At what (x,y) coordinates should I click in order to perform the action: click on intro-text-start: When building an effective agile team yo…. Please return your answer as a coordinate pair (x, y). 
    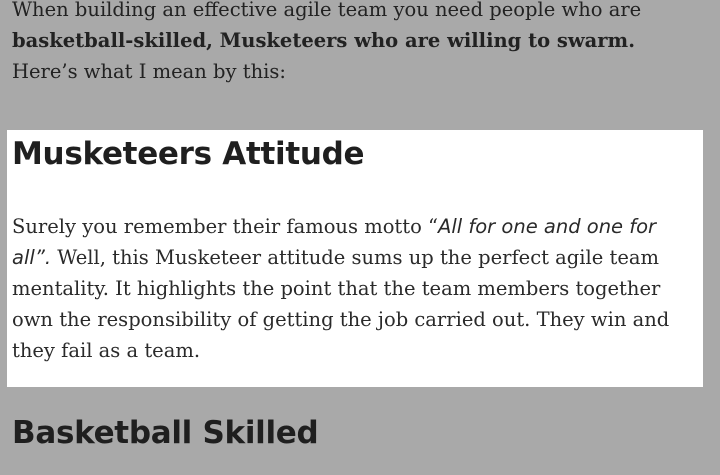
    Looking at the image, I should click on (327, 10).